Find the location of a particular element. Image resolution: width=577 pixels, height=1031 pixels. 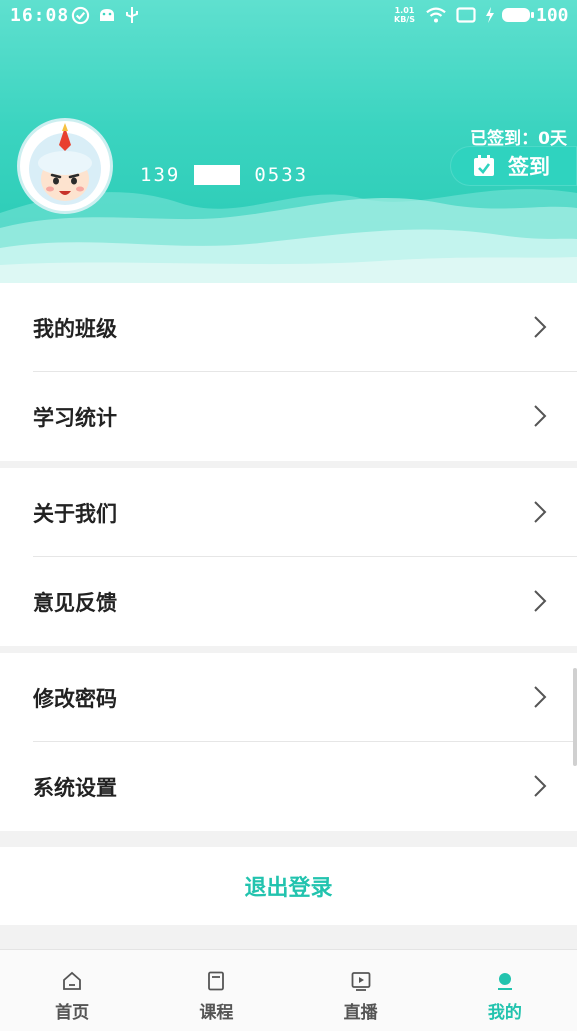

live-play-icon is located at coordinates (361, 981).